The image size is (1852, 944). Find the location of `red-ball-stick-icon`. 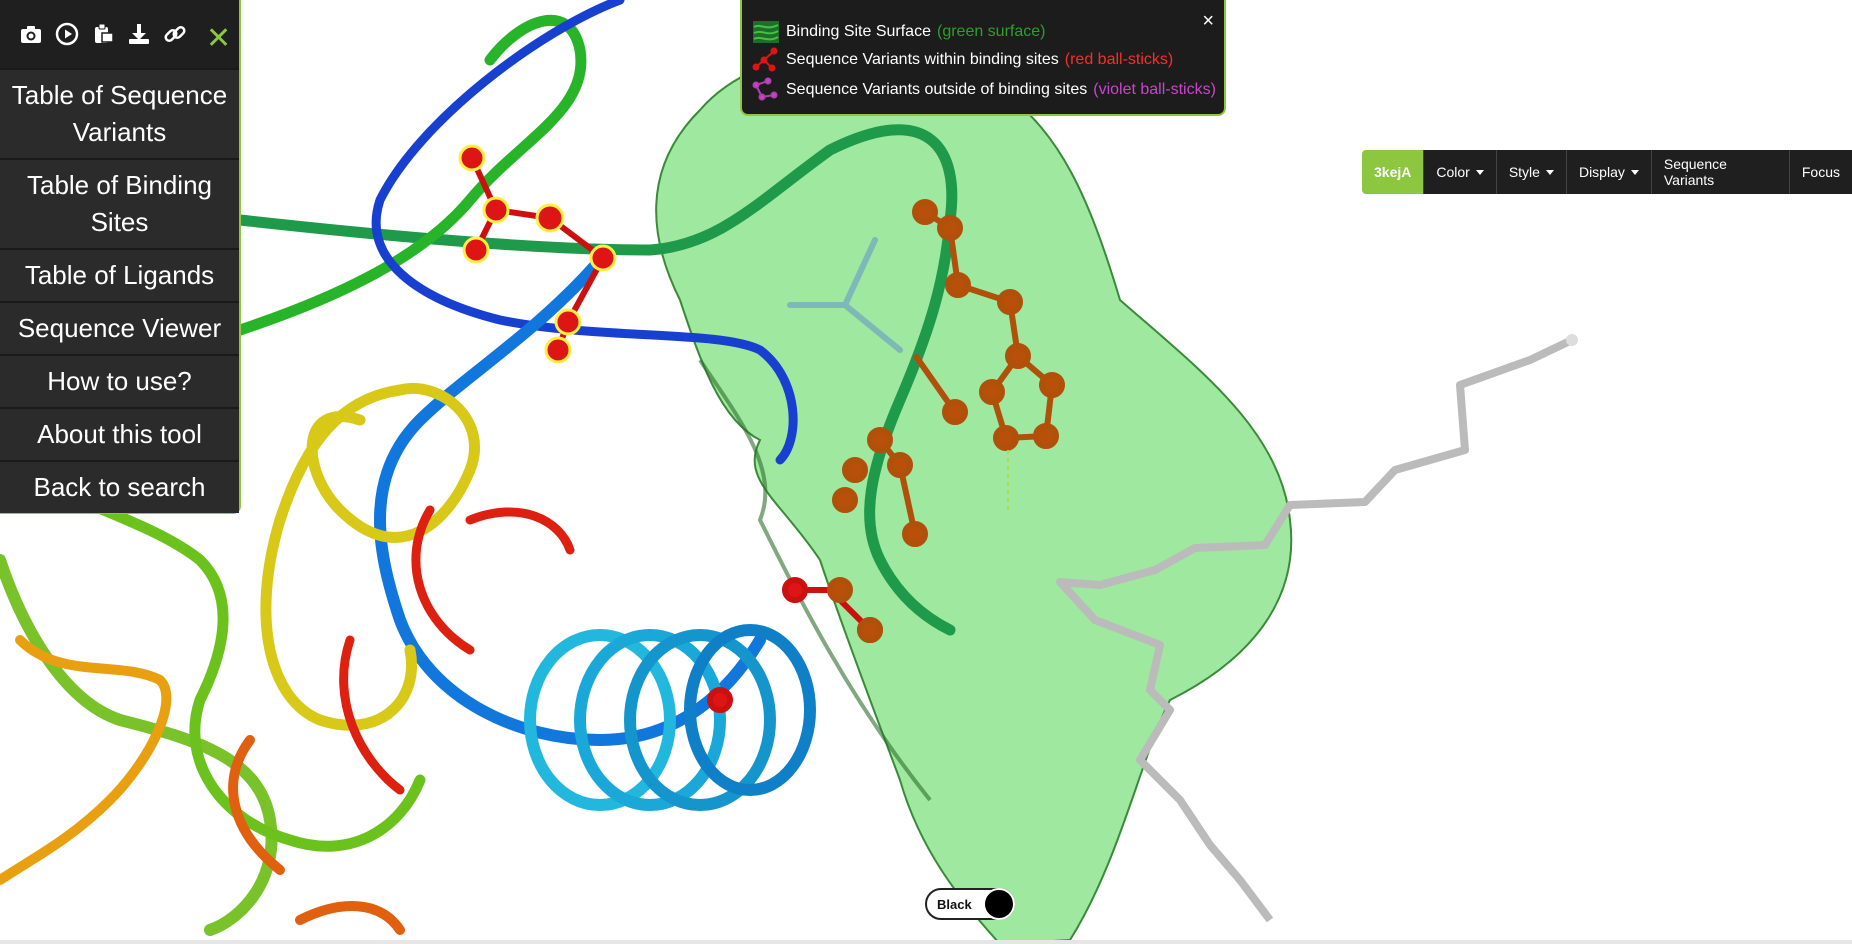

red-ball-stick-icon is located at coordinates (765, 59).